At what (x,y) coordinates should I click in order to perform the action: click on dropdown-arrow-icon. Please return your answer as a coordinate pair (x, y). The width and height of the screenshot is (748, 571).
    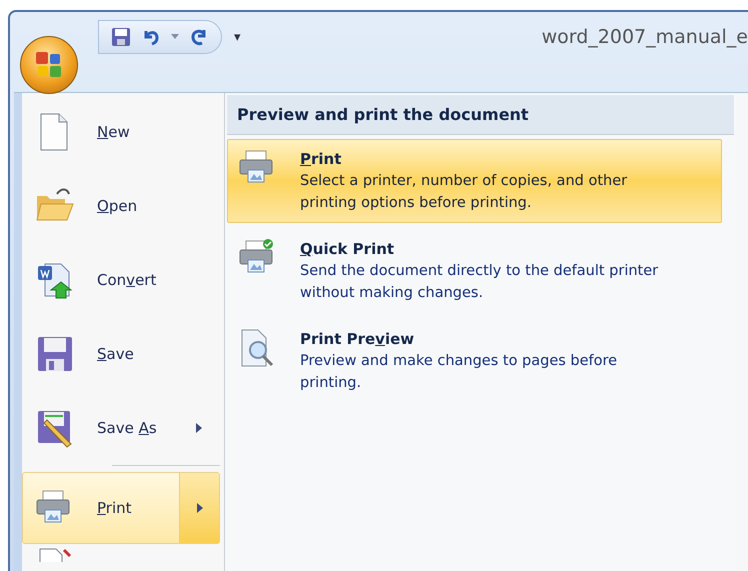
    Looking at the image, I should click on (175, 37).